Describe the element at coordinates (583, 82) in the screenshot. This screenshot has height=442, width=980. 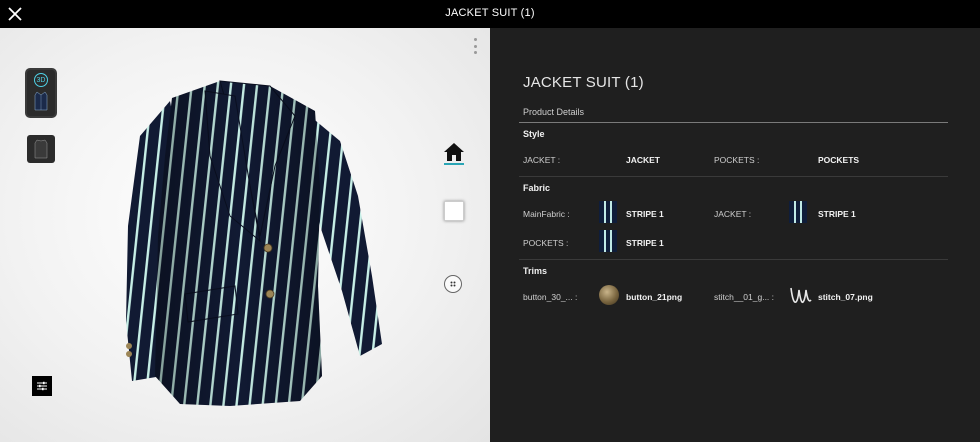
I see `product-title: JACKET SUIT (1)` at that location.